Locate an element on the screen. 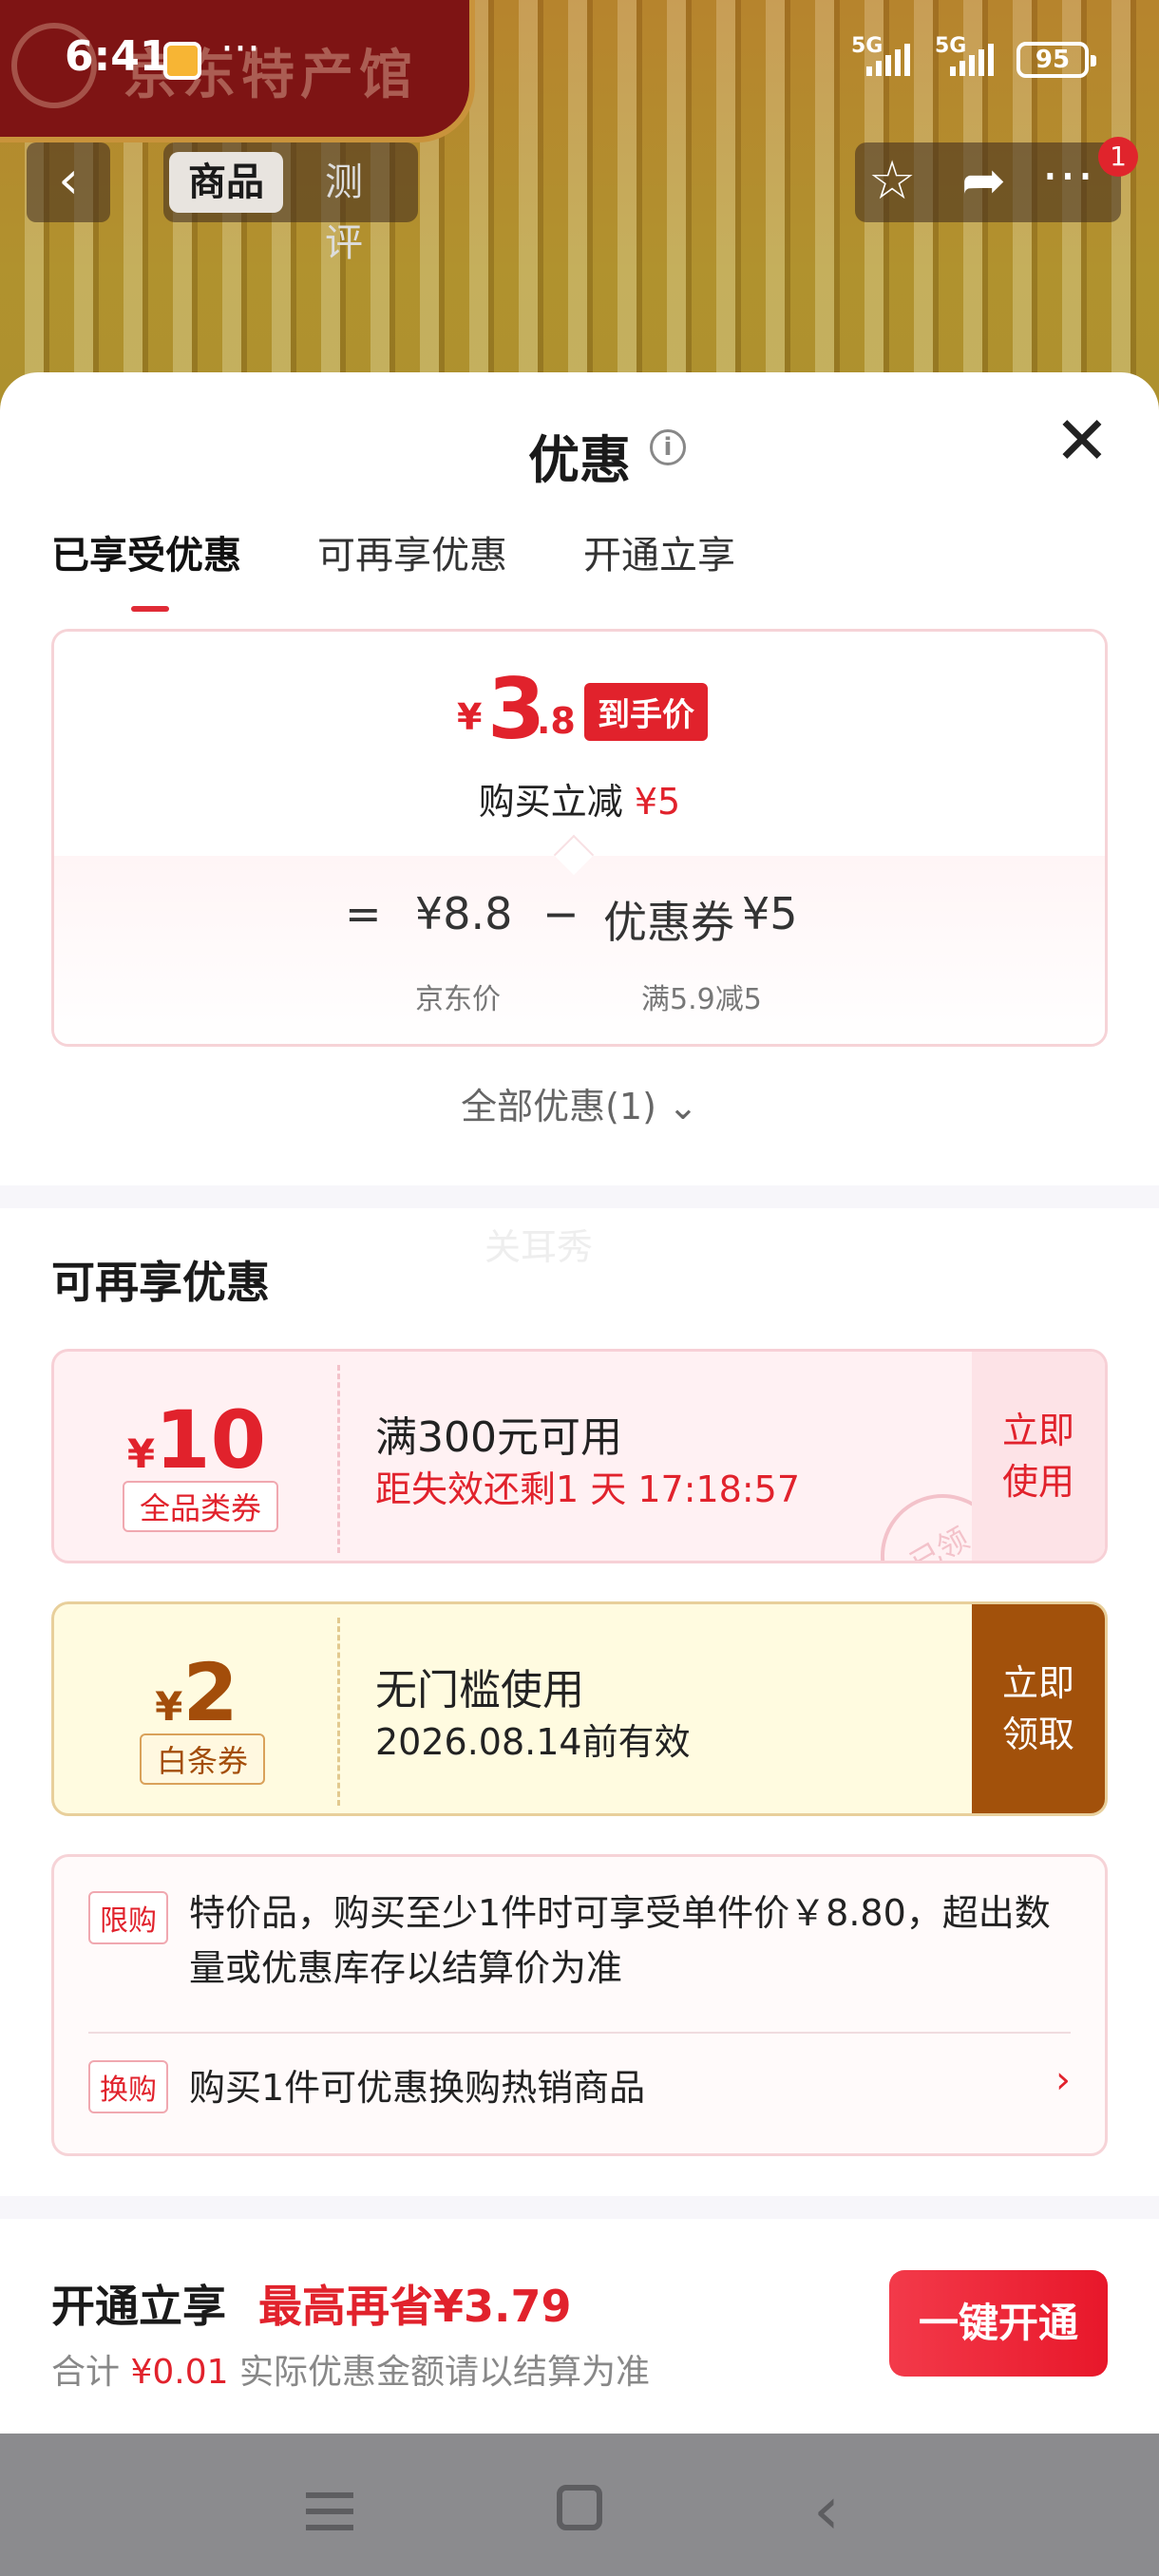 The height and width of the screenshot is (2576, 1159). use-now-button: 立即使用 is located at coordinates (1038, 1456).